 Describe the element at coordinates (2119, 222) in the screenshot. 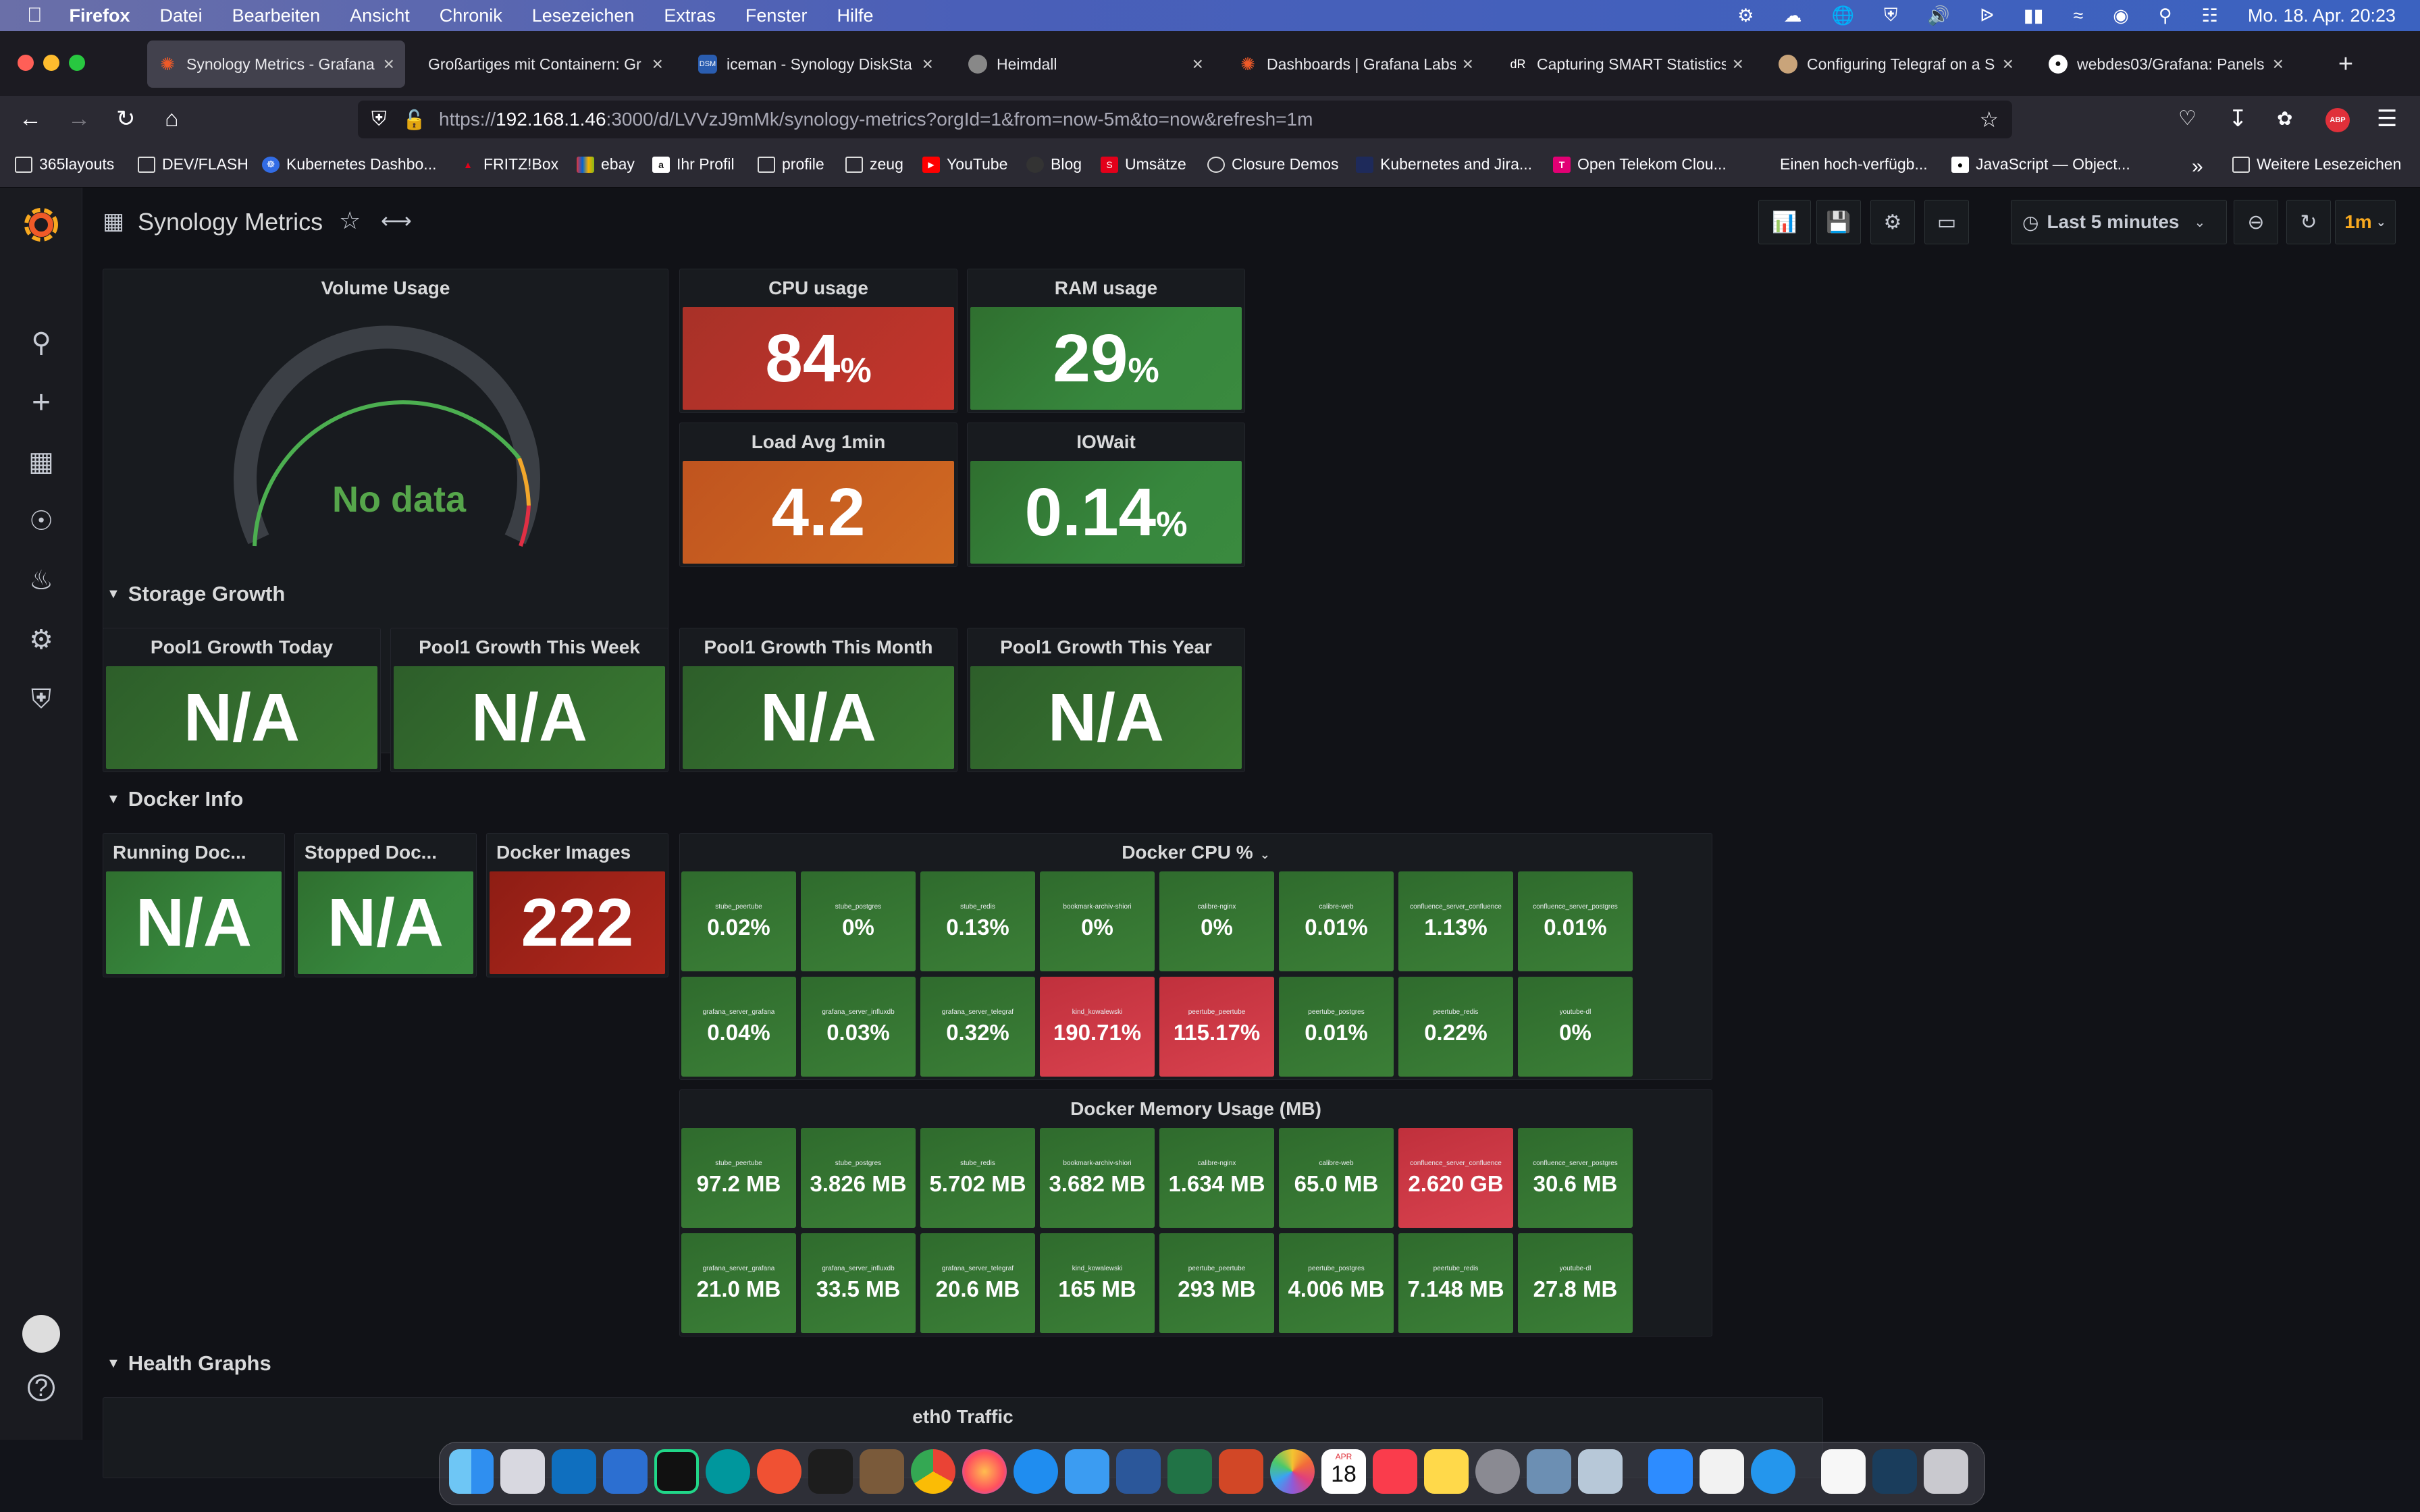

I see `time-picker-button: ◷ Last 5 minutes ⌄` at that location.